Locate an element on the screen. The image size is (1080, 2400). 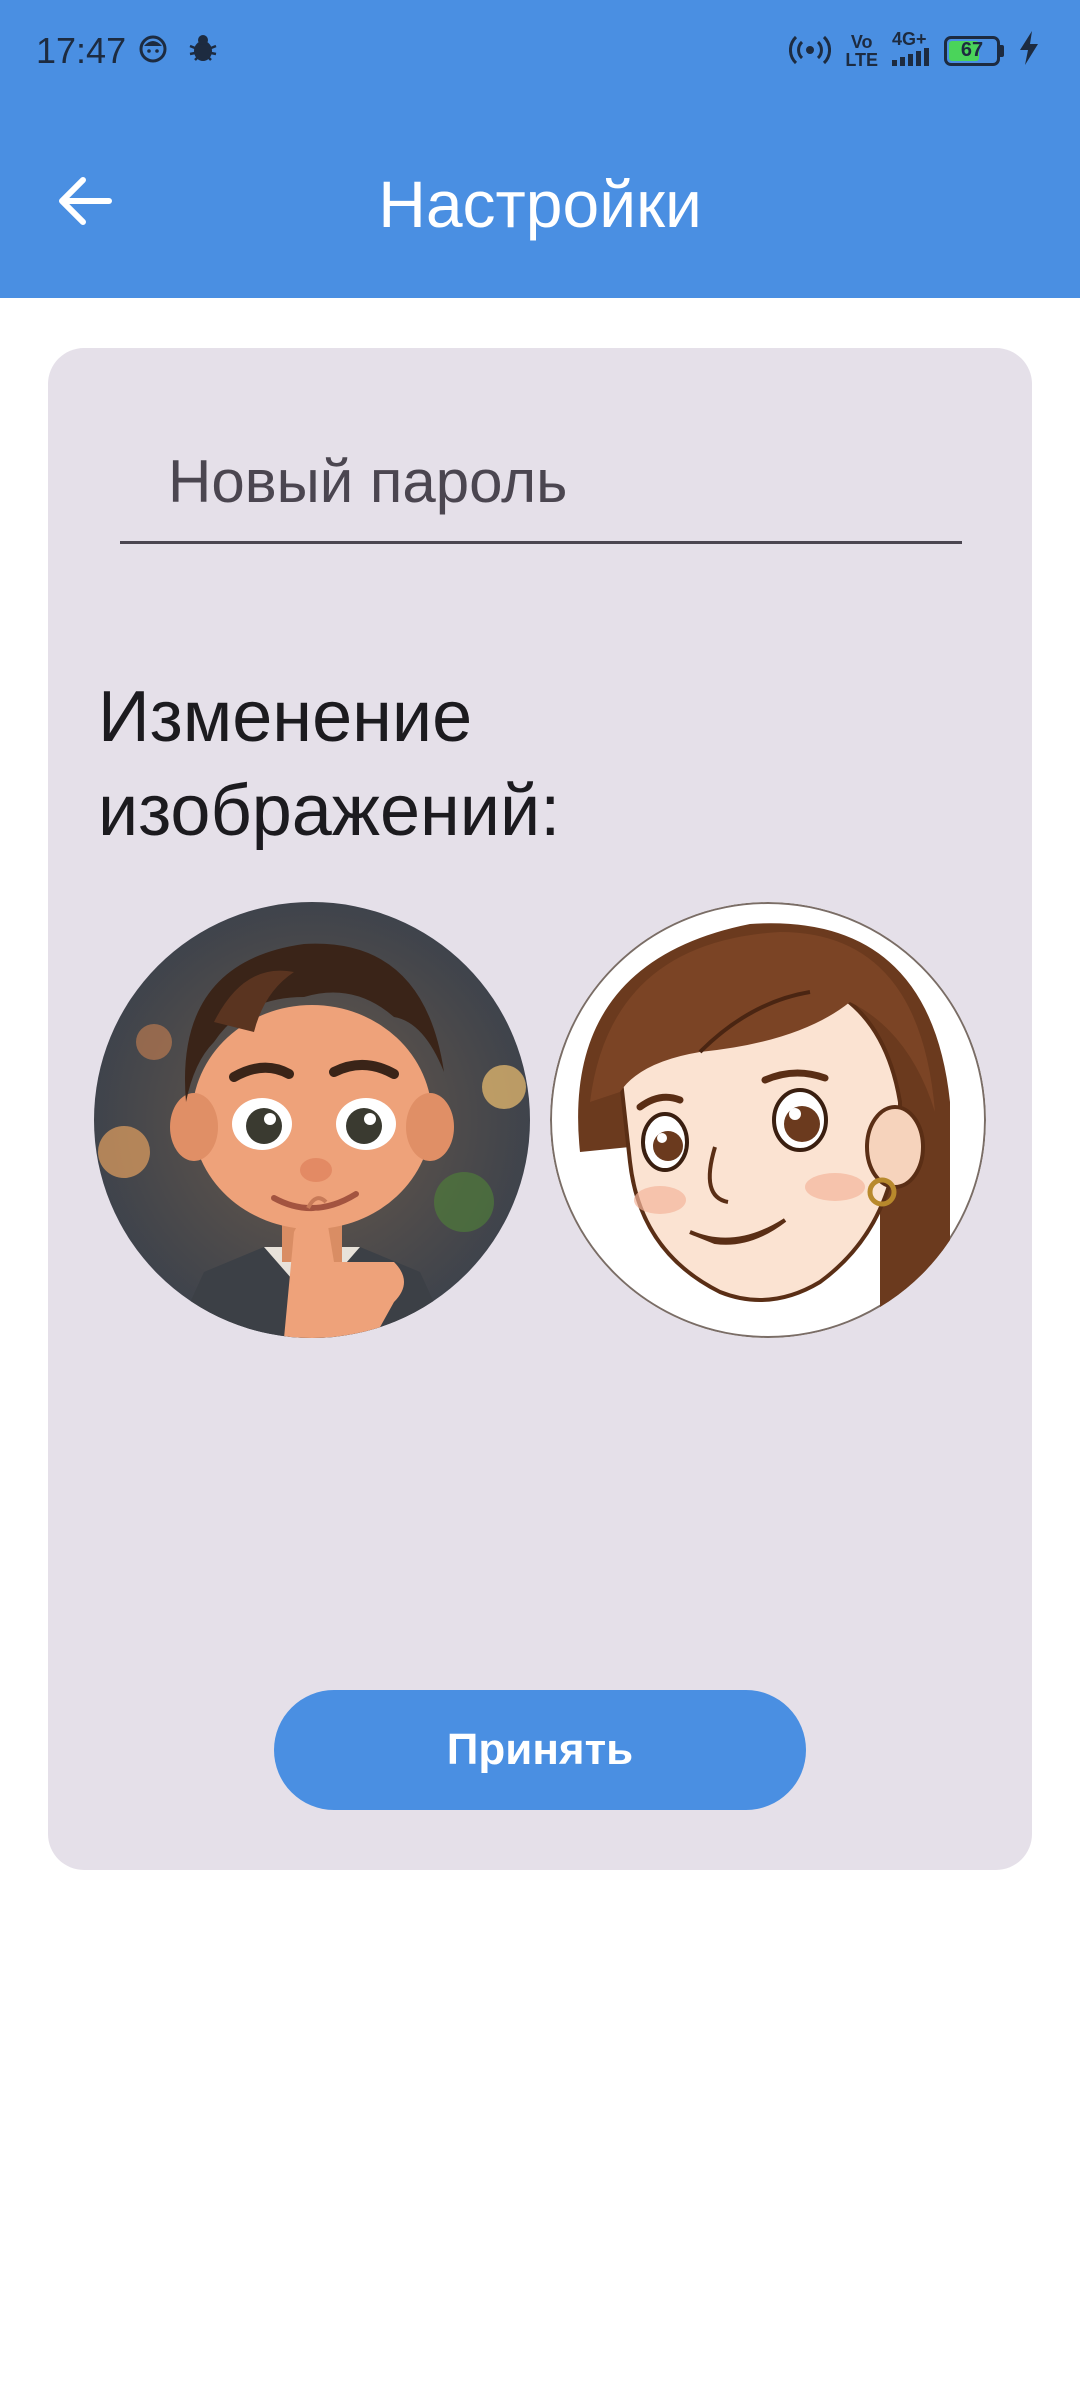
girl-avatar is located at coordinates (768, 1120).